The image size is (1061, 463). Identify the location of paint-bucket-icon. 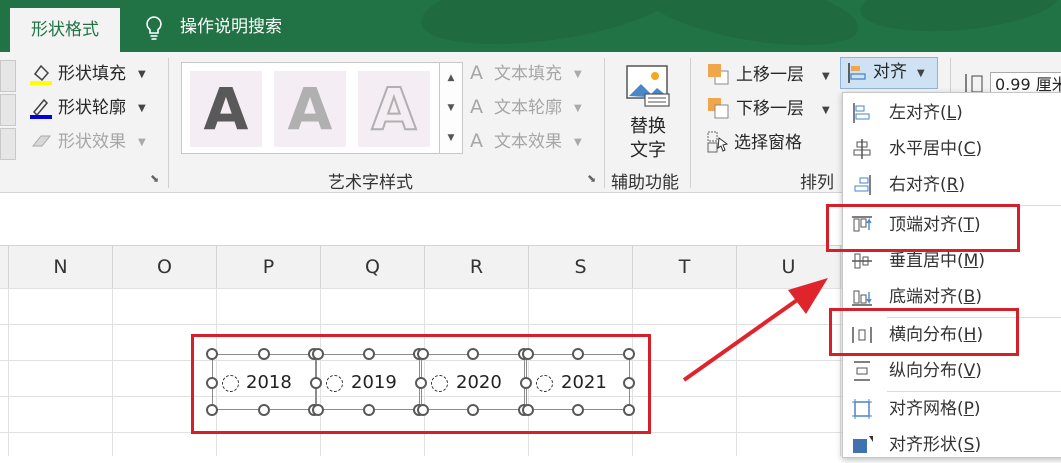
(41, 74).